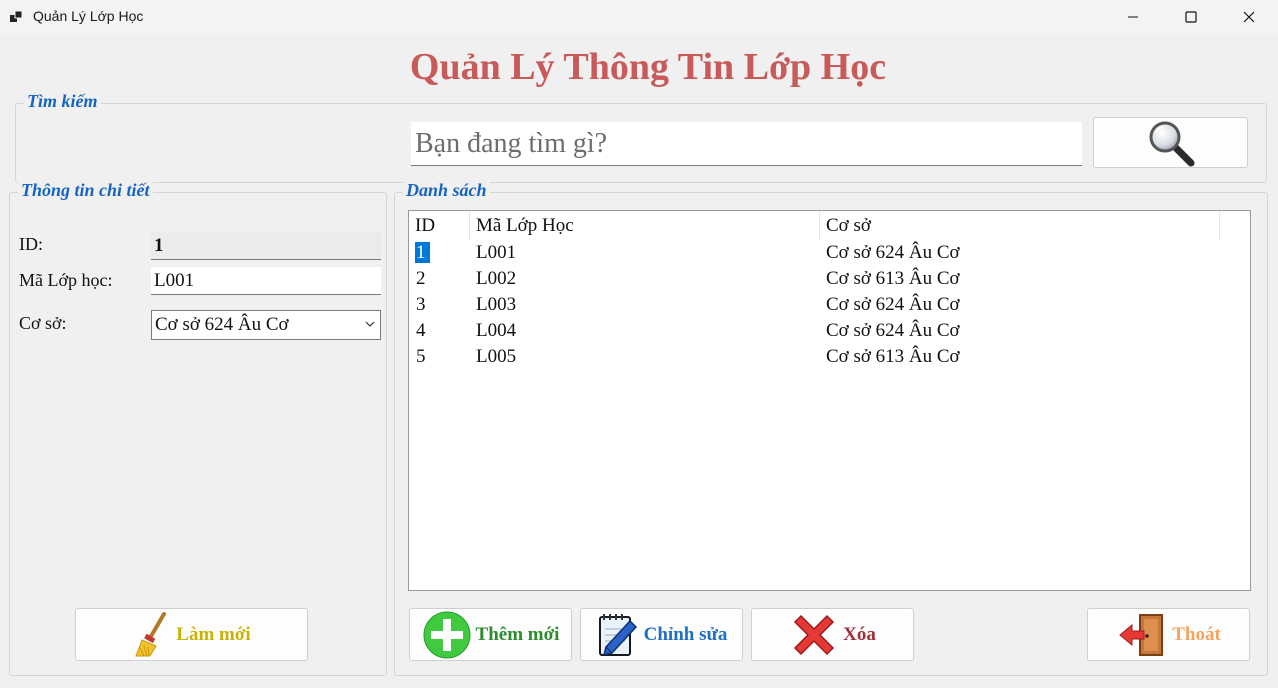 The width and height of the screenshot is (1278, 688). I want to click on exit-door-icon, so click(1141, 634).